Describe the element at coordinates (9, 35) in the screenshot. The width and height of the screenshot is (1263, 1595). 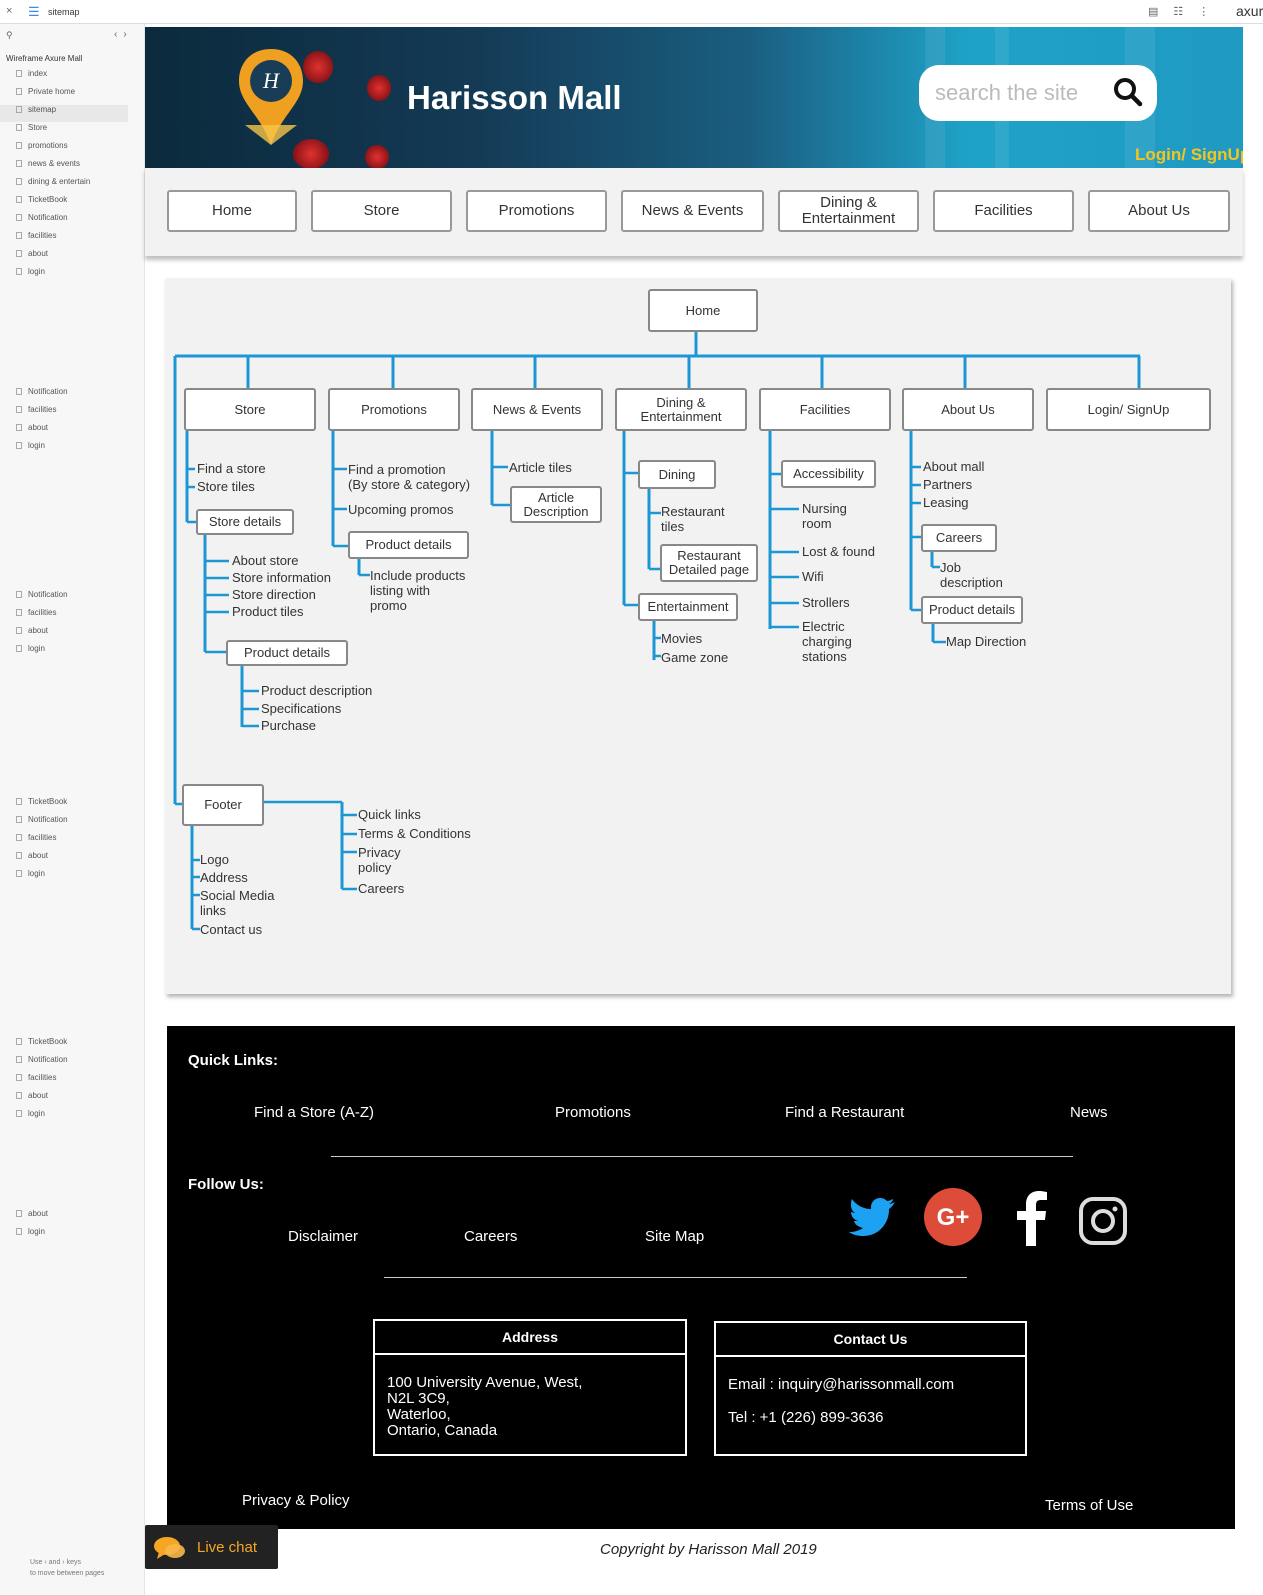
I see `search-icon: ⚲` at that location.